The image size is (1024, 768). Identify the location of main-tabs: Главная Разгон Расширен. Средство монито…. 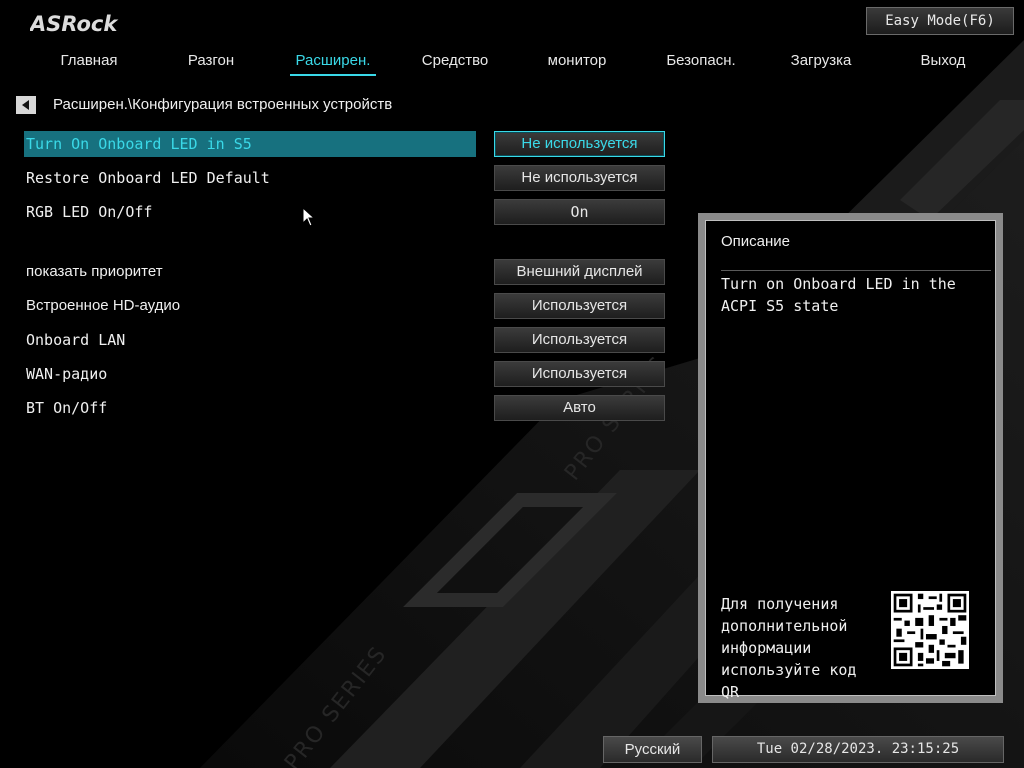
(512, 63).